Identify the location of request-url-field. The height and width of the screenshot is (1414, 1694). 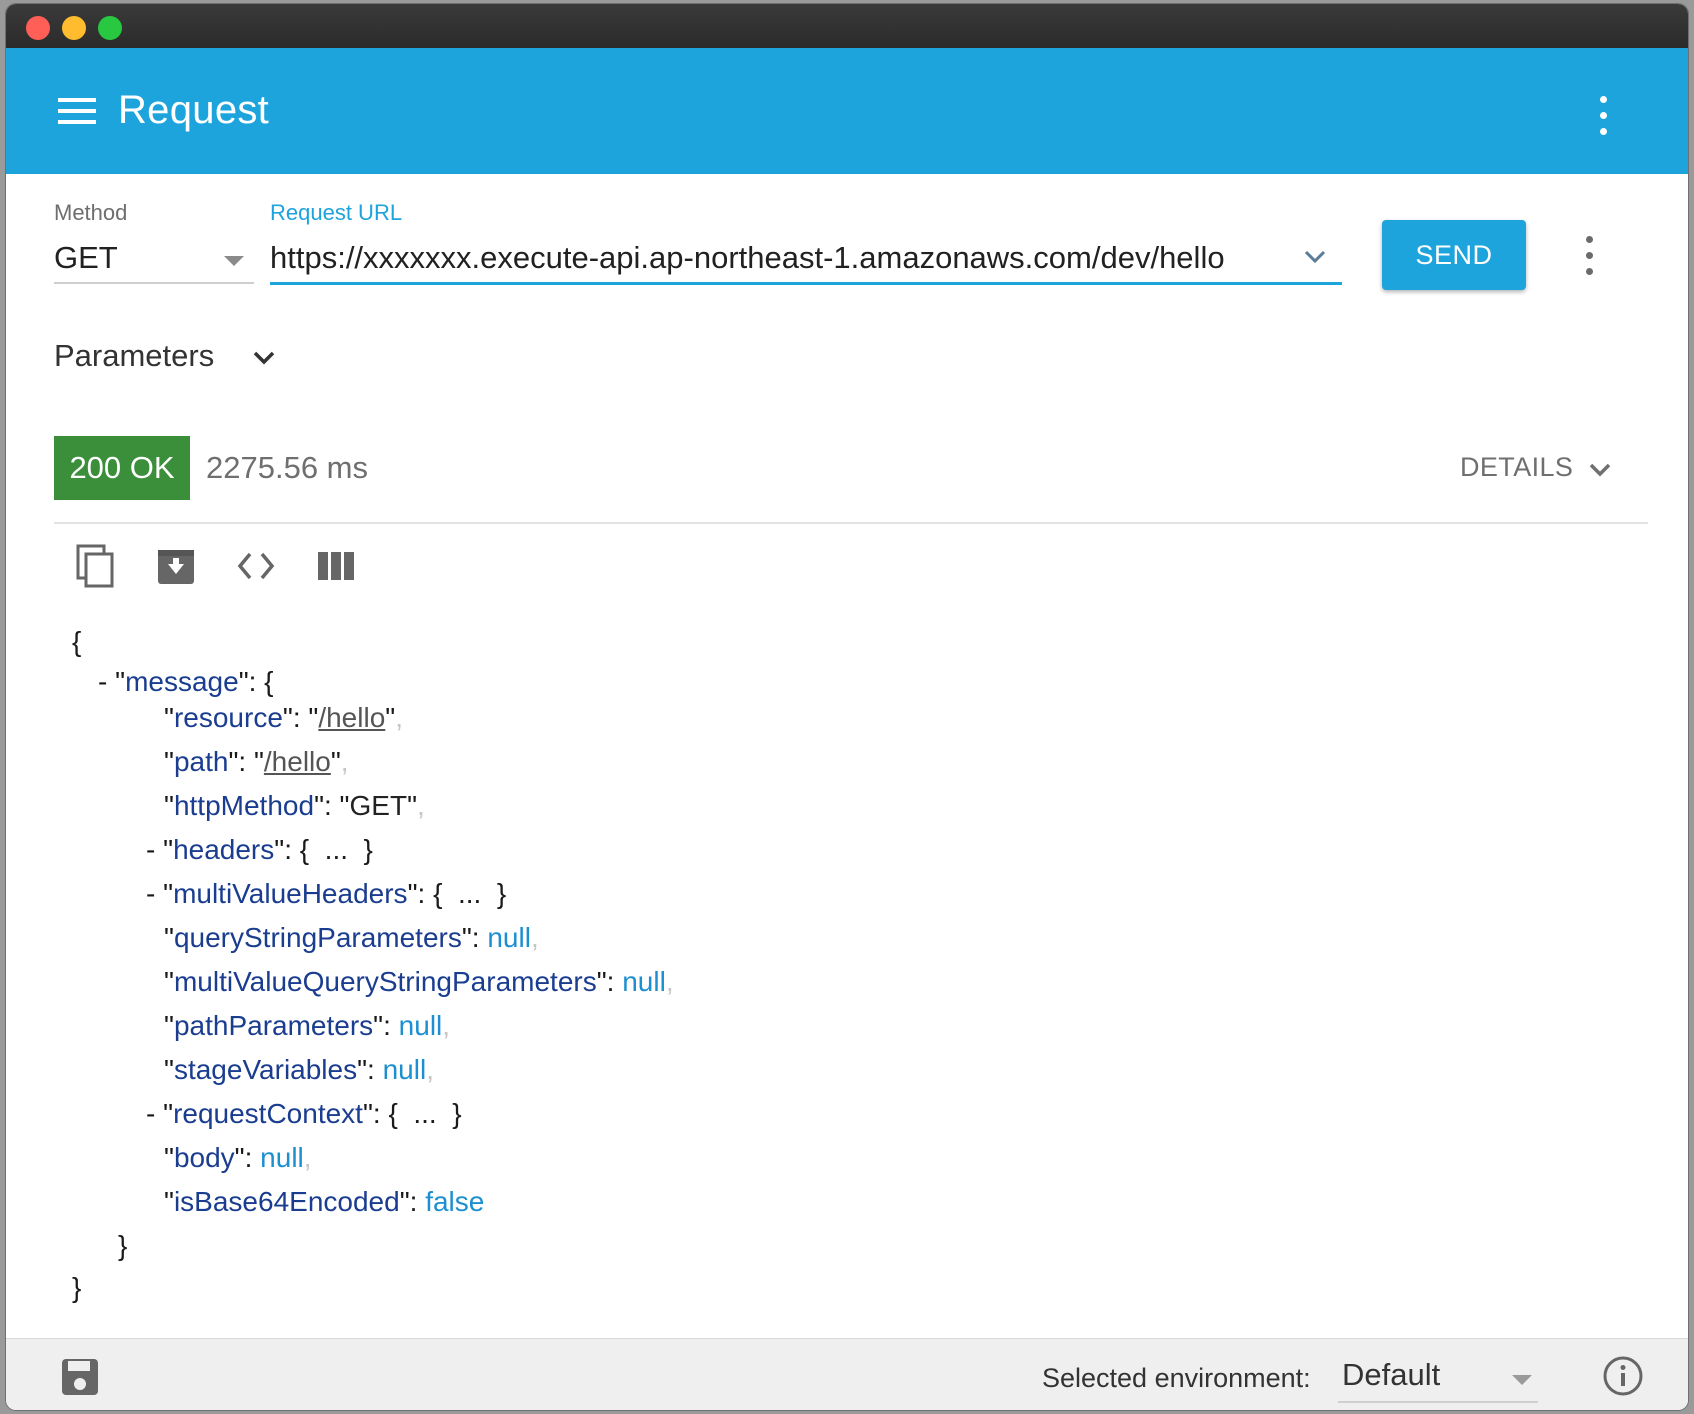
(806, 260).